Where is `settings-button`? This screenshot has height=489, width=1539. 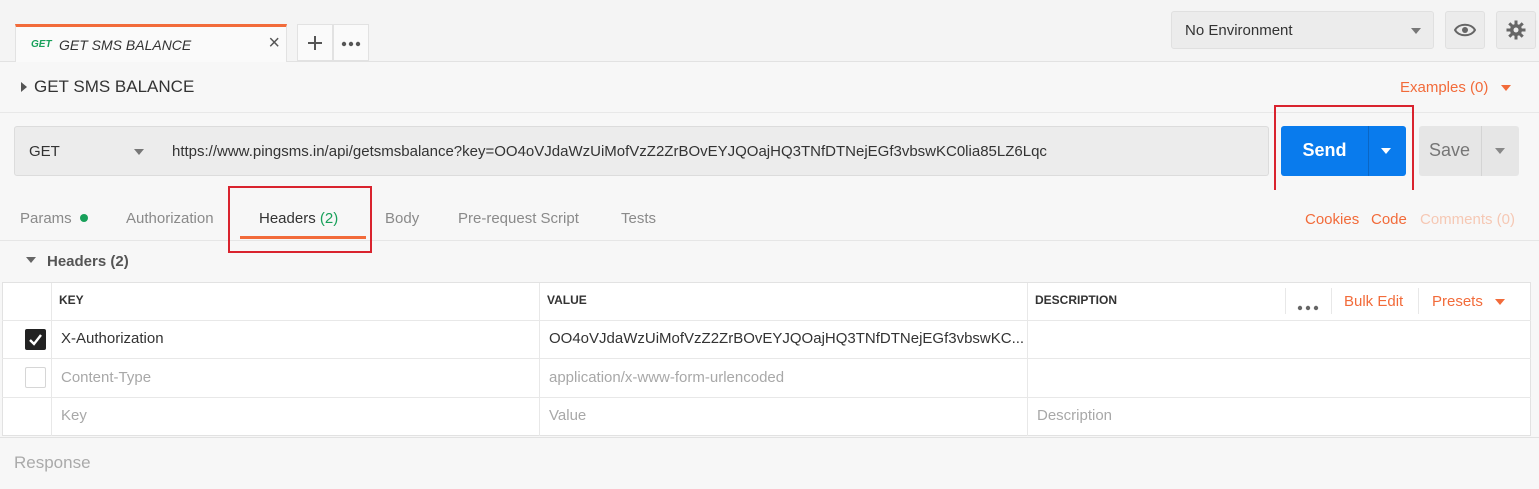 settings-button is located at coordinates (1516, 30).